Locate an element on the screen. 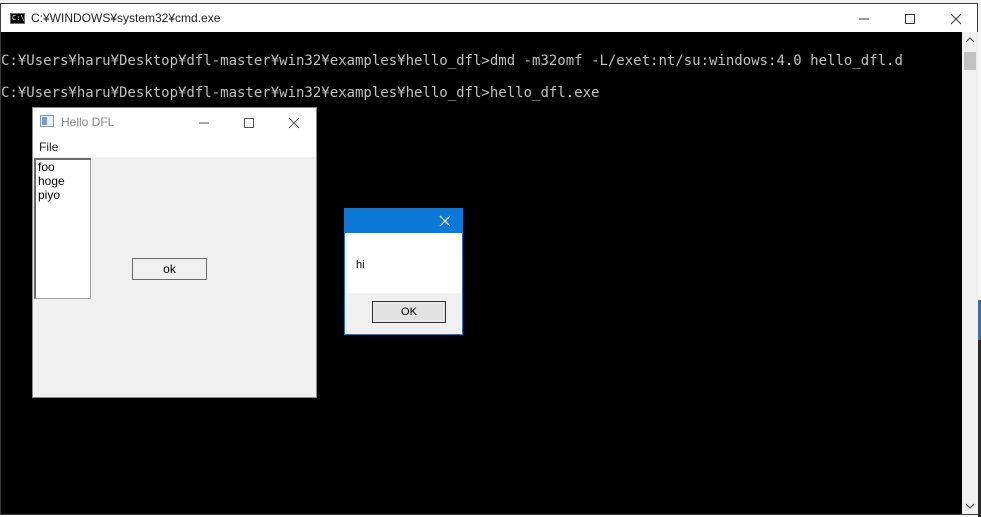  message-box: hi OK is located at coordinates (403, 271).